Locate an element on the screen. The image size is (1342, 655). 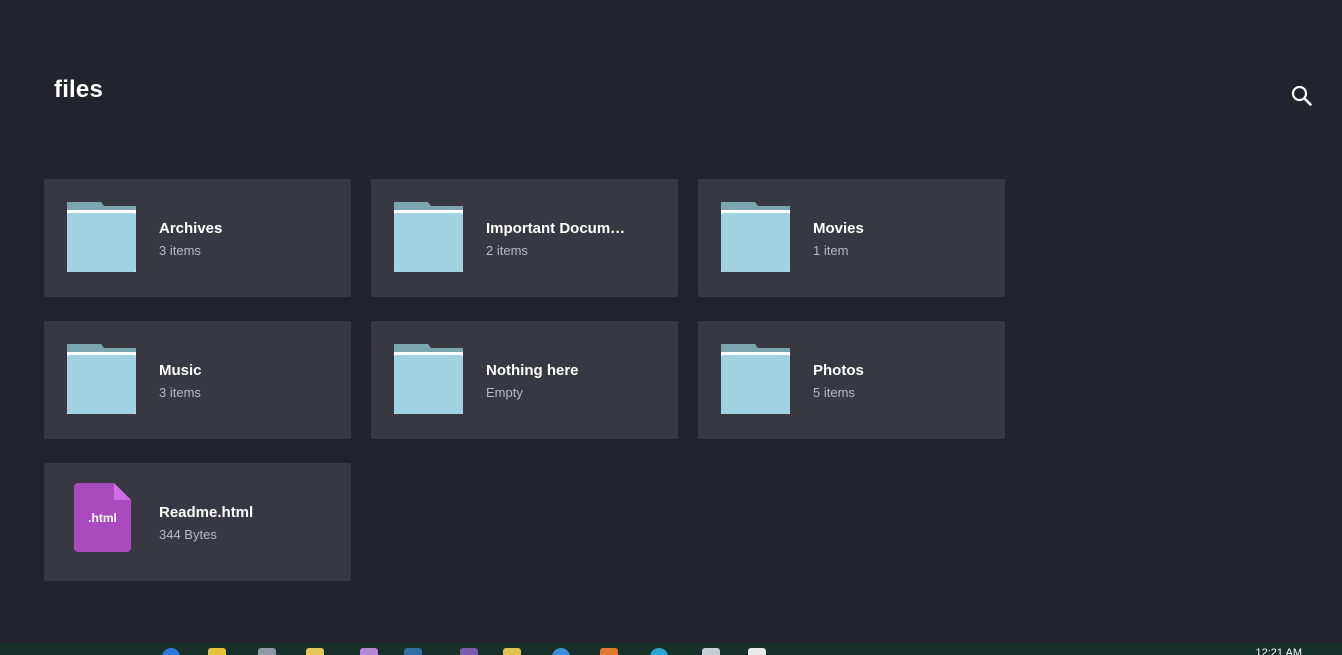
folder-tile-nothing-here: Nothing here Empty is located at coordinates (524, 380).